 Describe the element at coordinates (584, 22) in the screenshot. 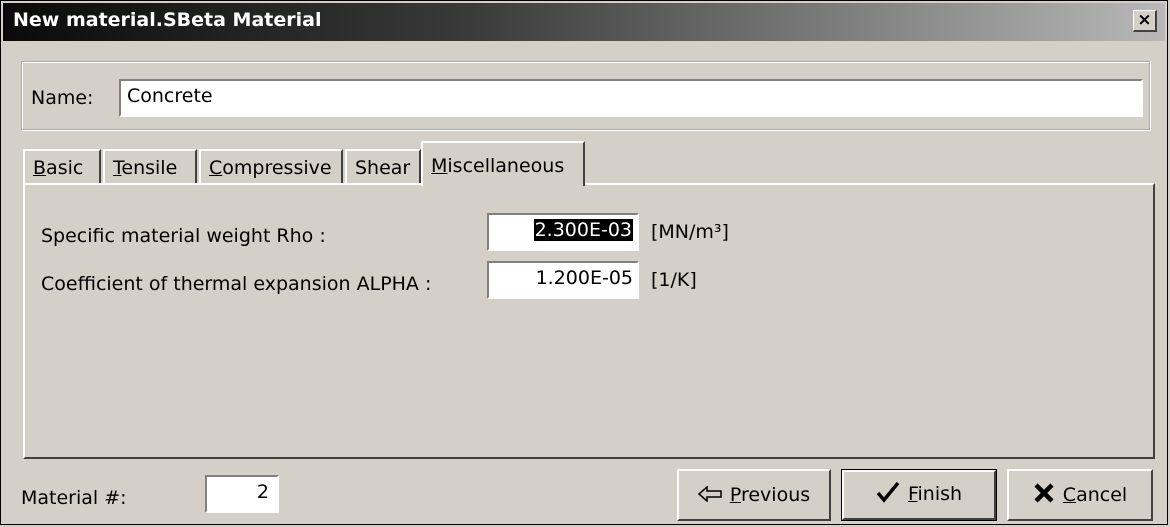

I see `title-bar: New material.SBeta Material ×` at that location.